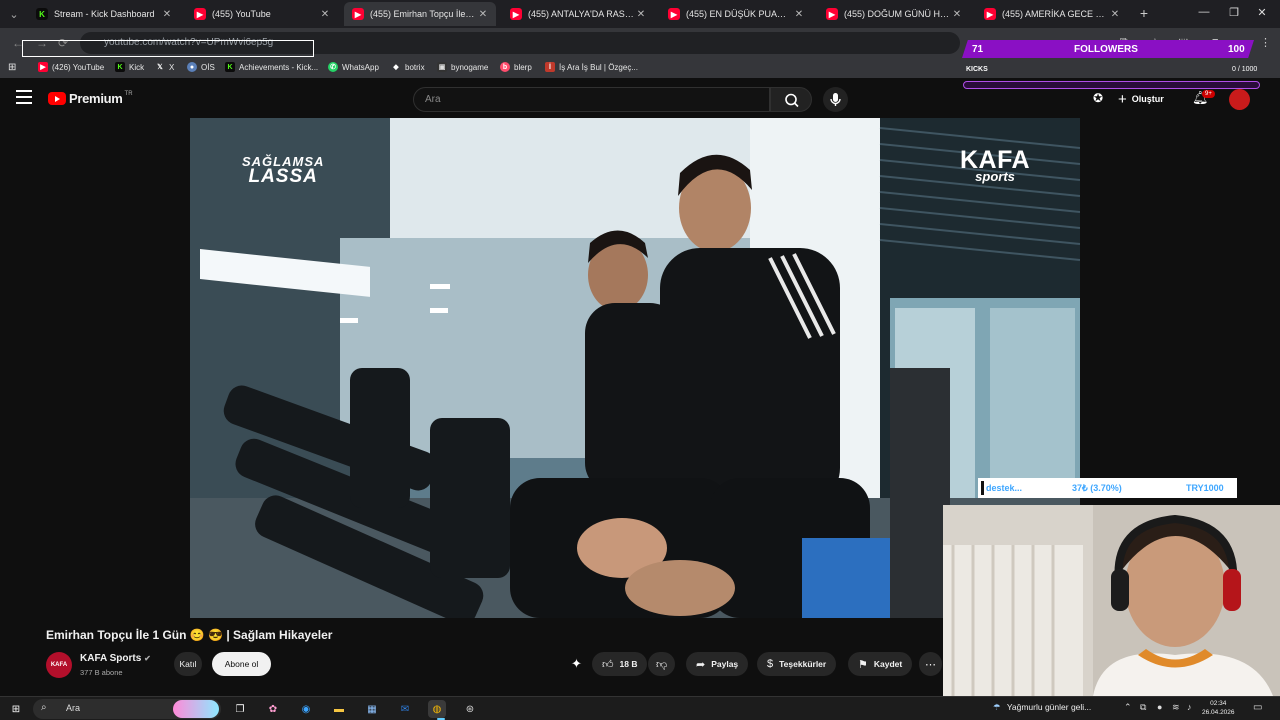 Image resolution: width=1280 pixels, height=720 pixels. Describe the element at coordinates (71, 67) in the screenshot. I see `bookmark-youtube: ▶ (426) YouTube` at that location.